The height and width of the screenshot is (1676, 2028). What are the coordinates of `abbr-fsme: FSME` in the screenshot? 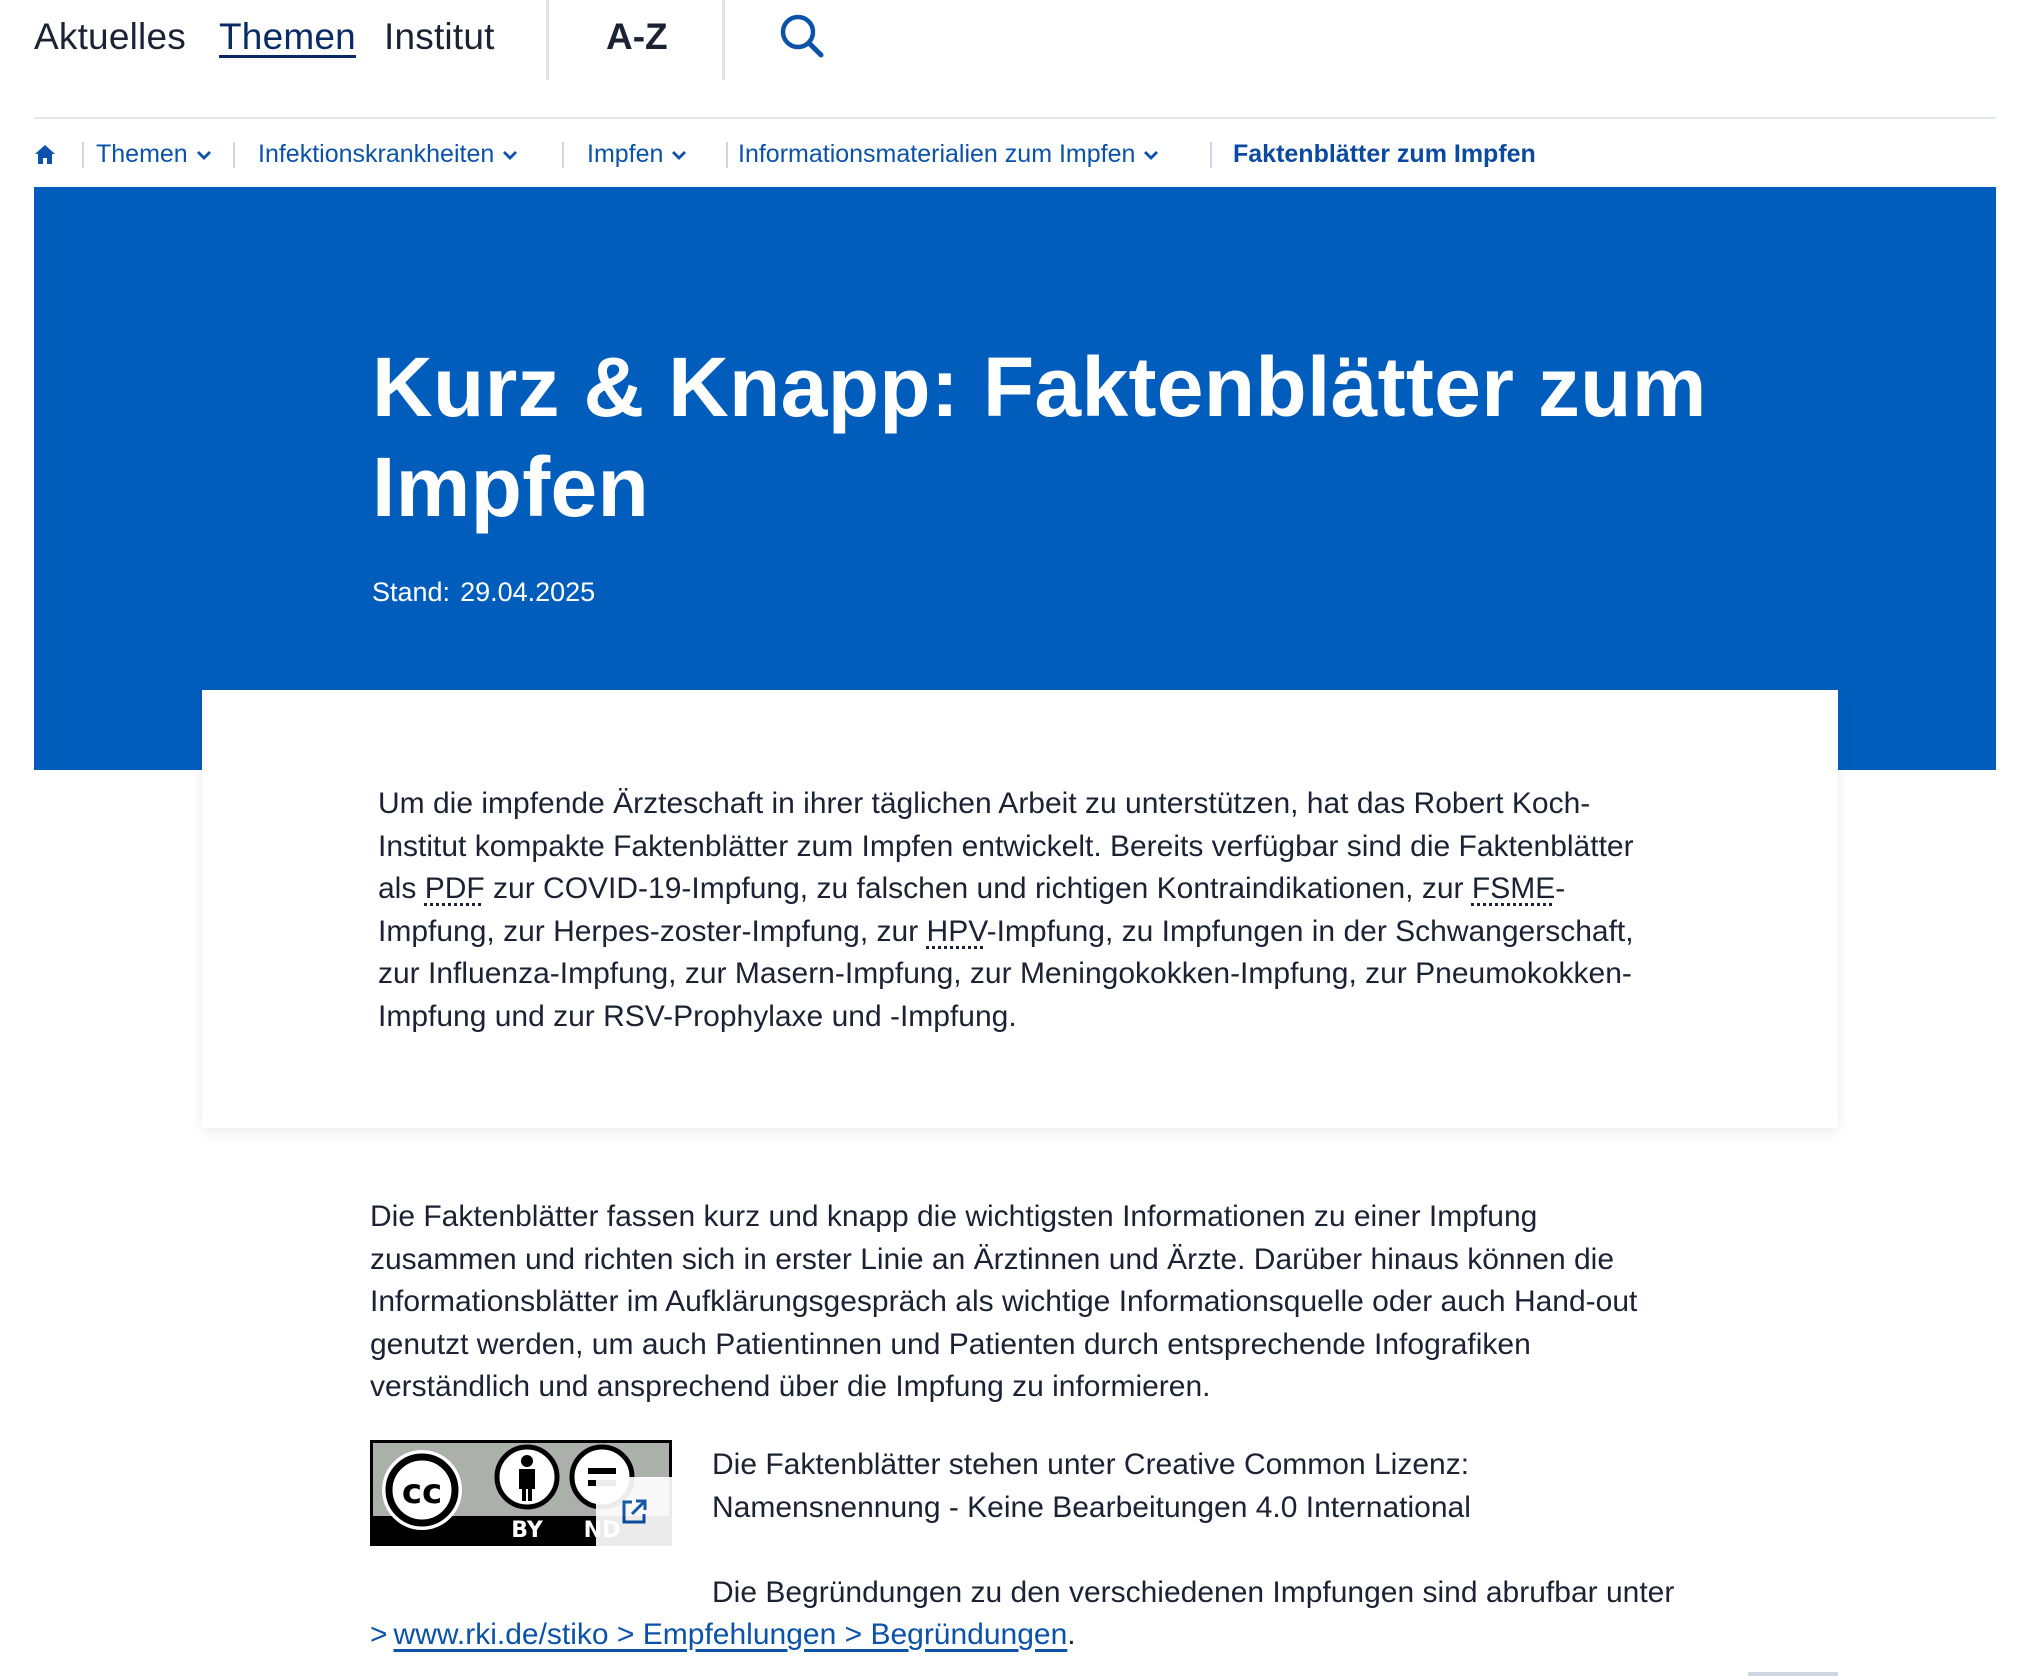 It's located at (1513, 888).